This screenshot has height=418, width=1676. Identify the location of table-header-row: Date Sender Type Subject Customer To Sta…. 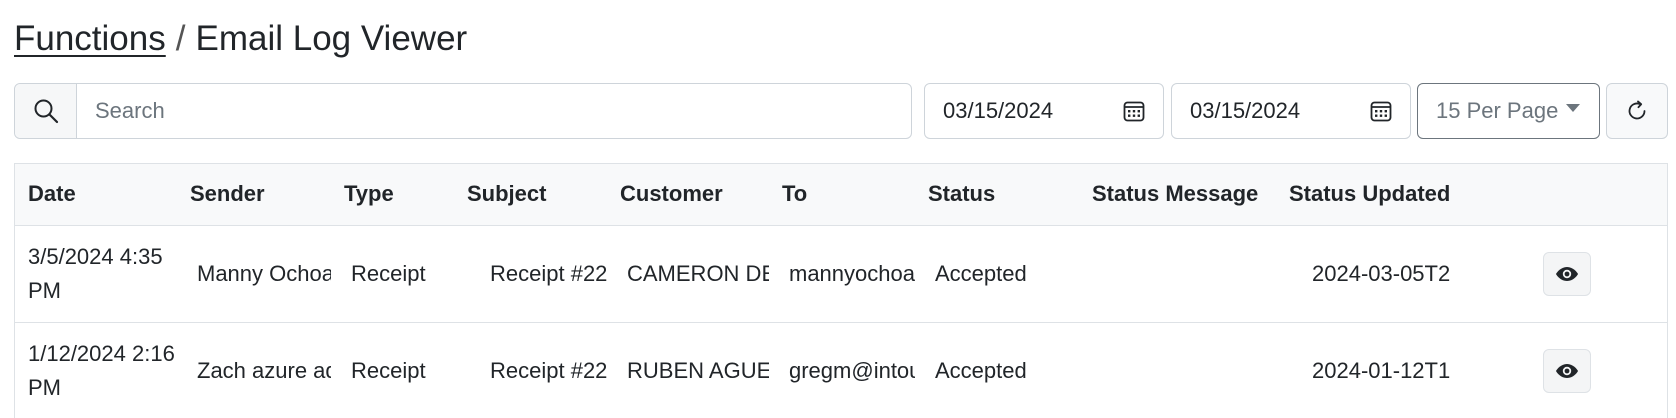
(841, 195).